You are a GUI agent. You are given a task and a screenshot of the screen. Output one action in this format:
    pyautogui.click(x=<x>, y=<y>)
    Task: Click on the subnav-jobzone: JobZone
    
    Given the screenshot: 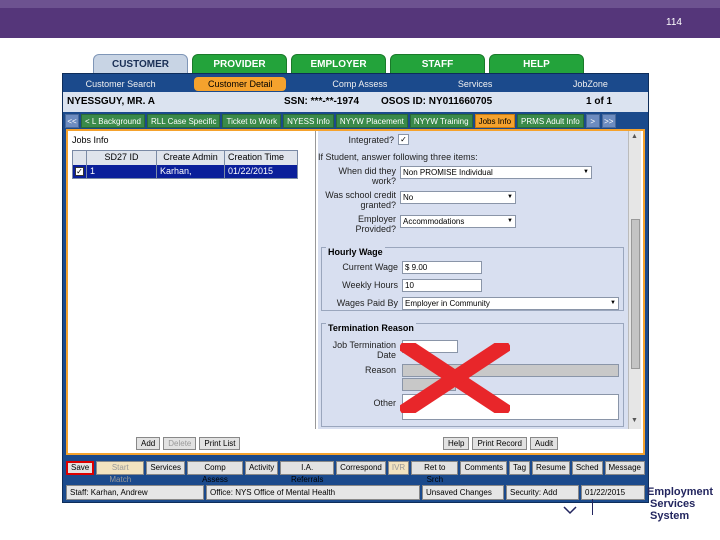 What is the action you would take?
    pyautogui.click(x=590, y=84)
    